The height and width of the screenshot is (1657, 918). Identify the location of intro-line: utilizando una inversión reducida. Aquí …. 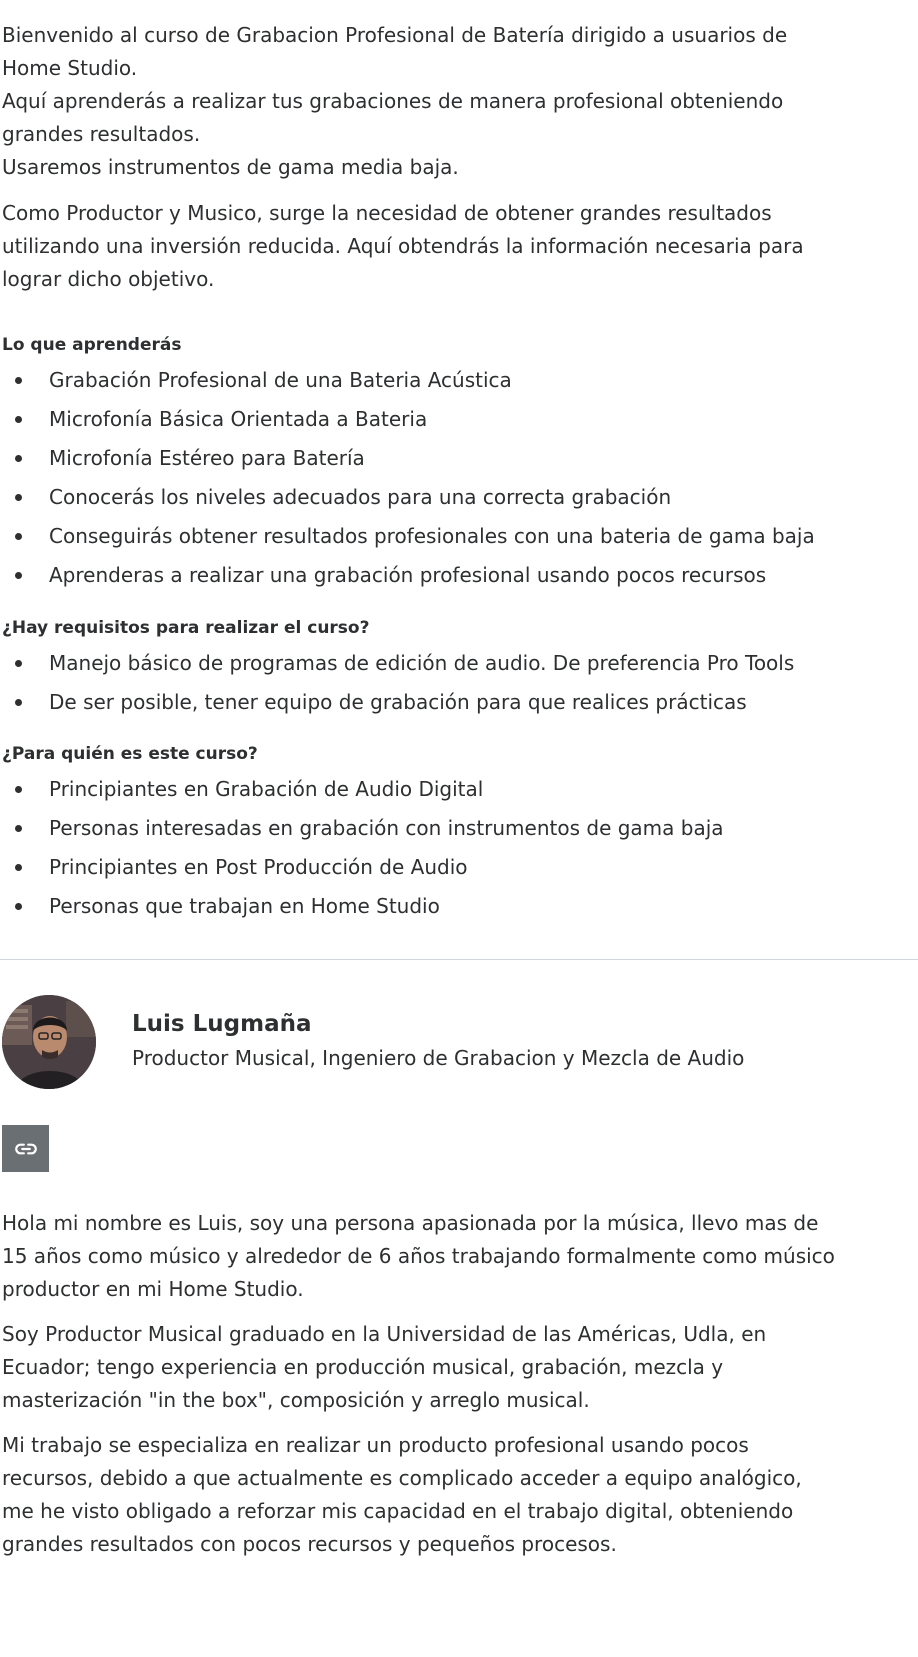
(403, 246).